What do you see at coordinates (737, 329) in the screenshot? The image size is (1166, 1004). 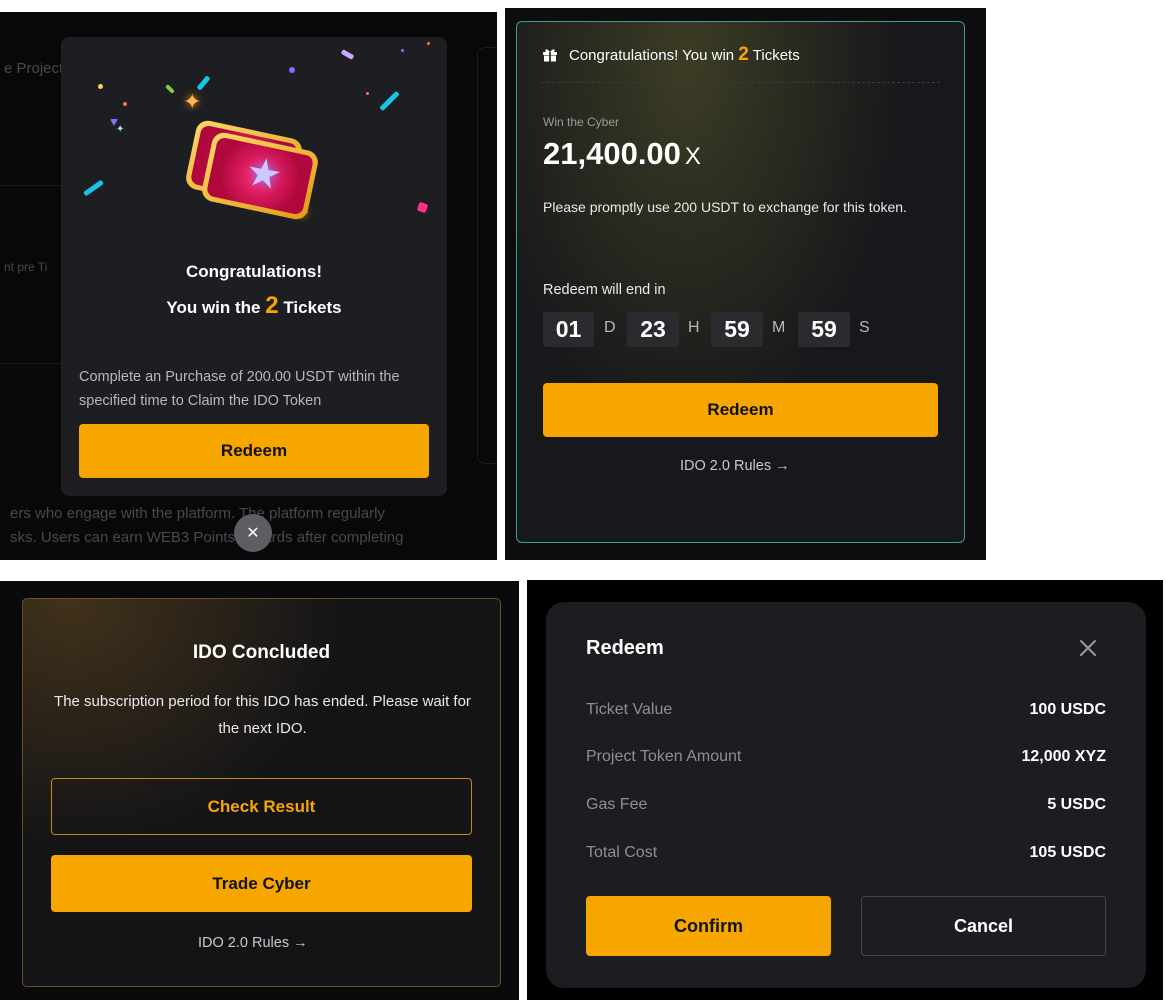 I see `countdown-minutes: 59` at bounding box center [737, 329].